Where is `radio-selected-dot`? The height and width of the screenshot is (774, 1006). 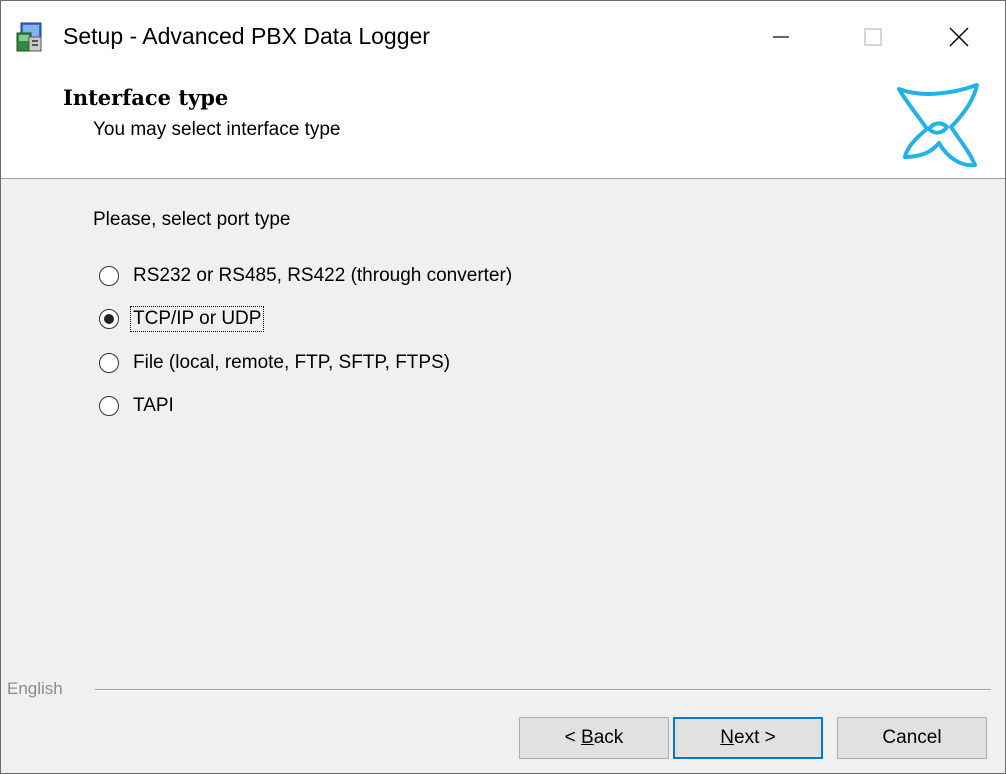 radio-selected-dot is located at coordinates (109, 319).